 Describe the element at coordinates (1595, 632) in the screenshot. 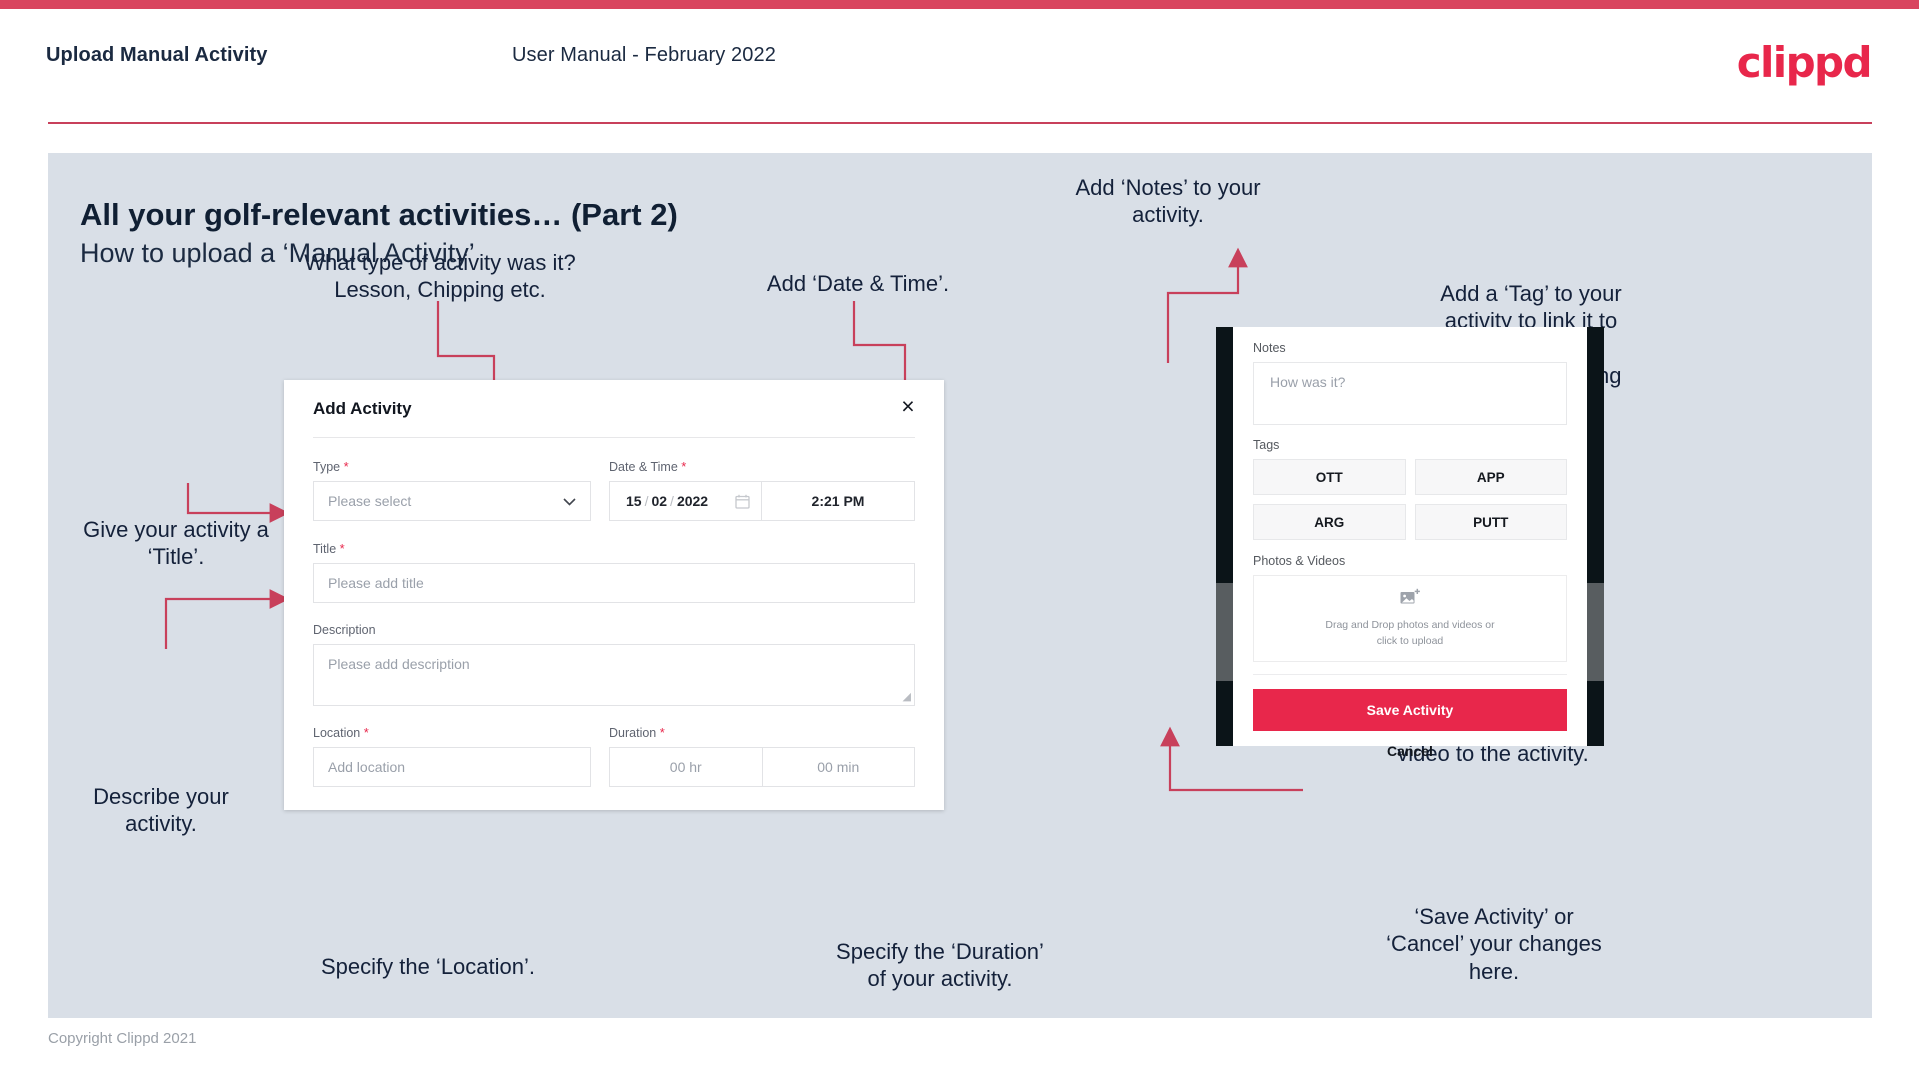

I see `phone-bezel-right-segment` at that location.